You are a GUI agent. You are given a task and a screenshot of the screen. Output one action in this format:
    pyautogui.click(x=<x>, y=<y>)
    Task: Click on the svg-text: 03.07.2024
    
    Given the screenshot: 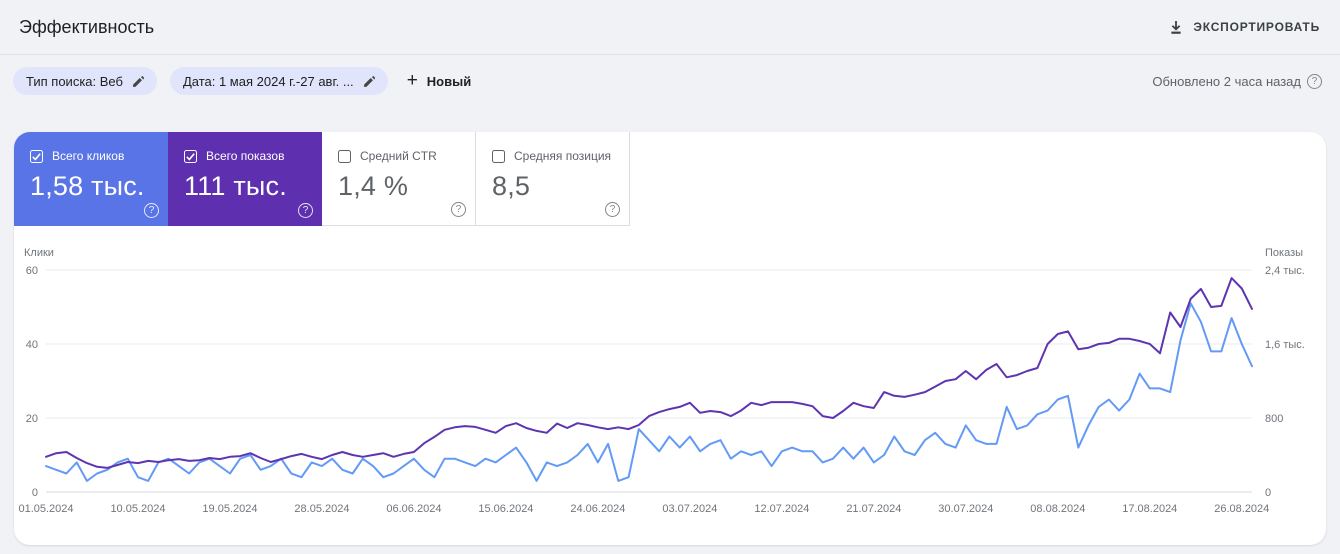 What is the action you would take?
    pyautogui.click(x=689, y=509)
    